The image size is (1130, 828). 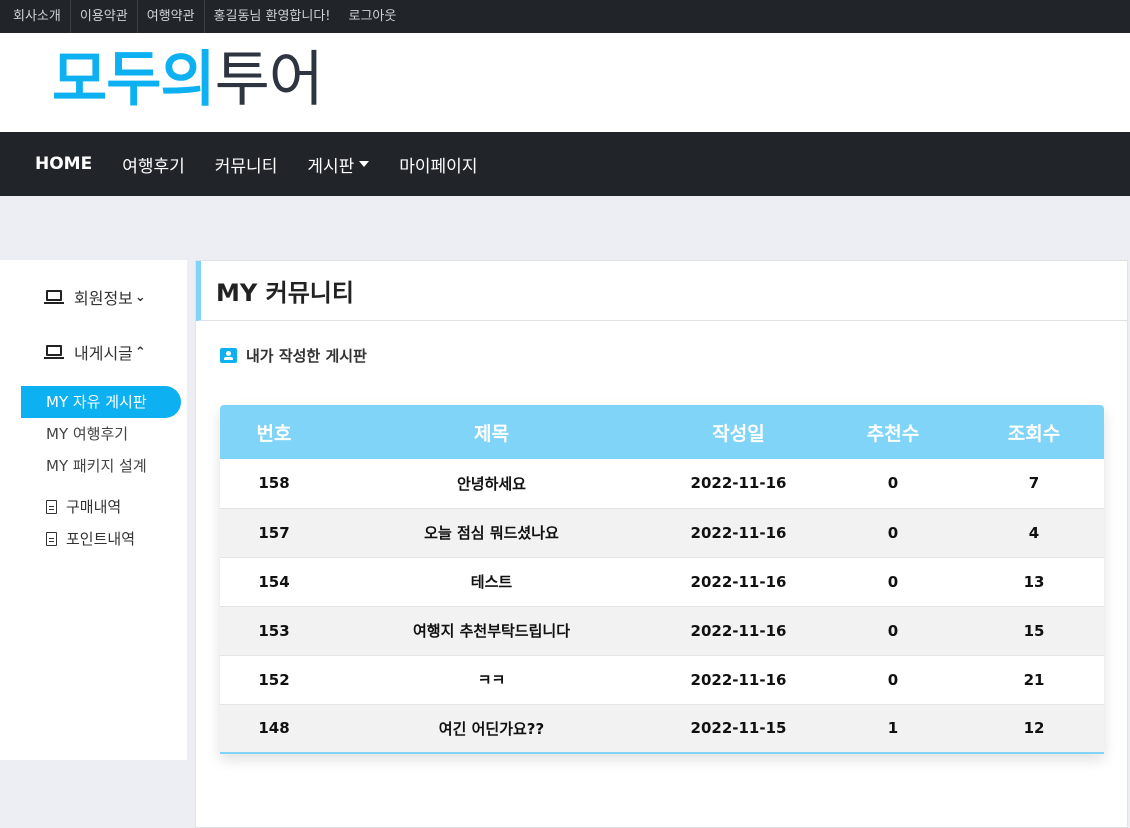 What do you see at coordinates (1034, 581) in the screenshot?
I see `cell-views: 13` at bounding box center [1034, 581].